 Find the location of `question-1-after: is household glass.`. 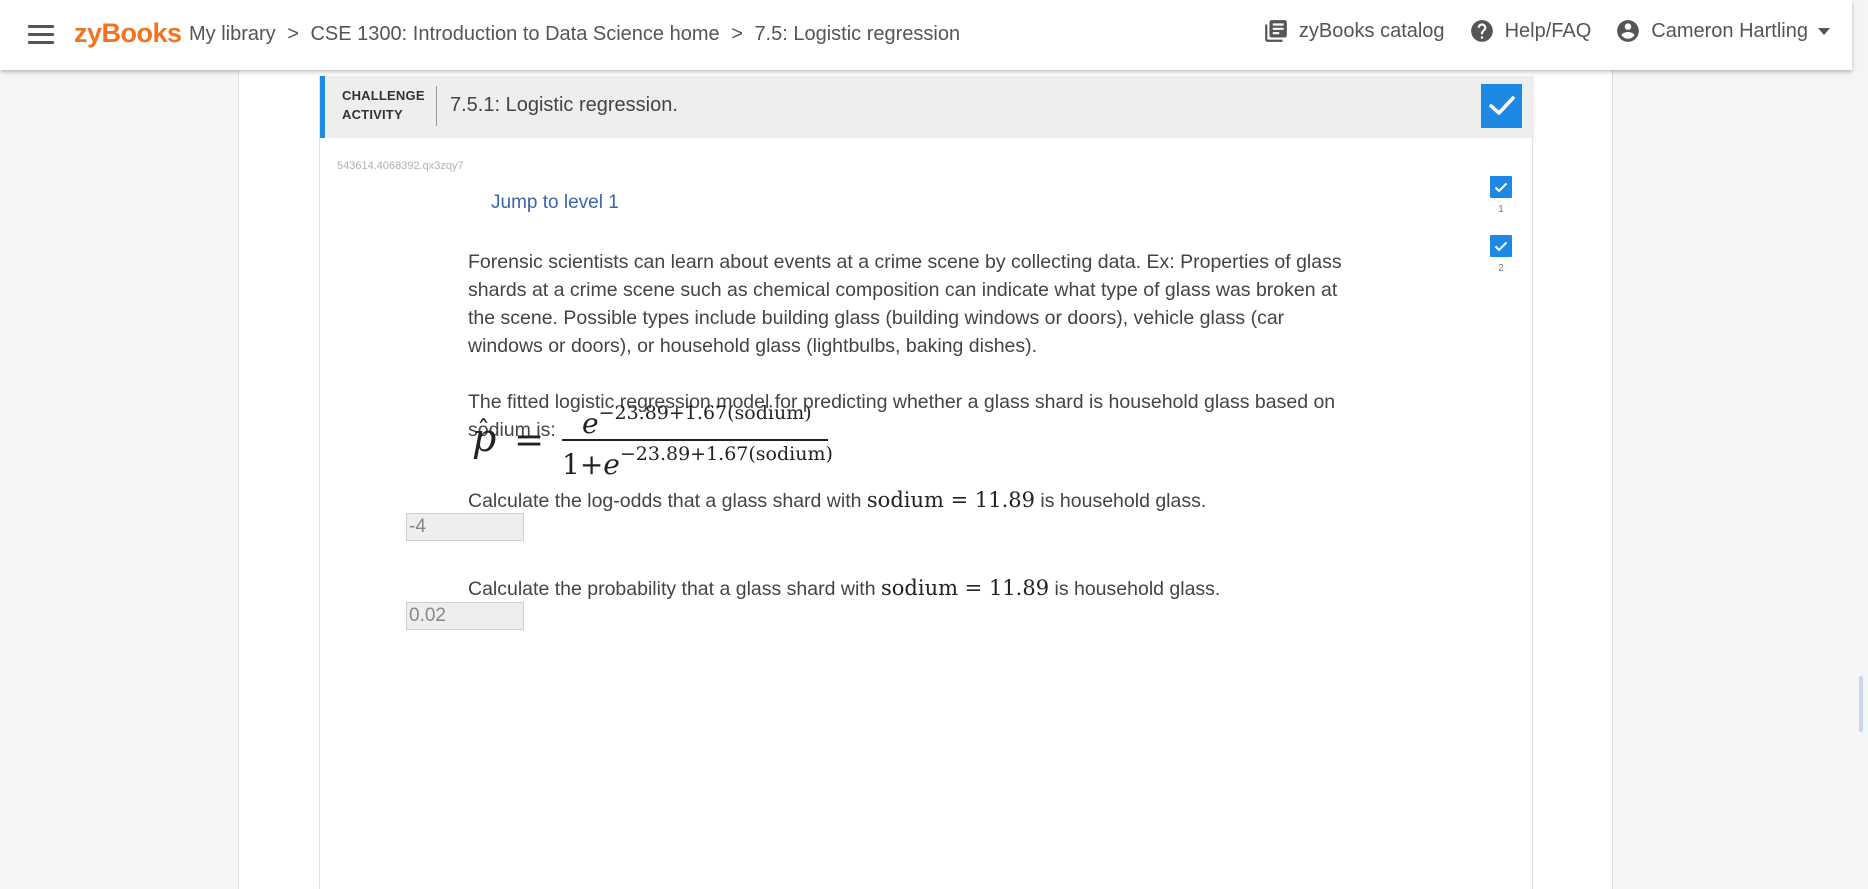

question-1-after: is household glass. is located at coordinates (1121, 501).